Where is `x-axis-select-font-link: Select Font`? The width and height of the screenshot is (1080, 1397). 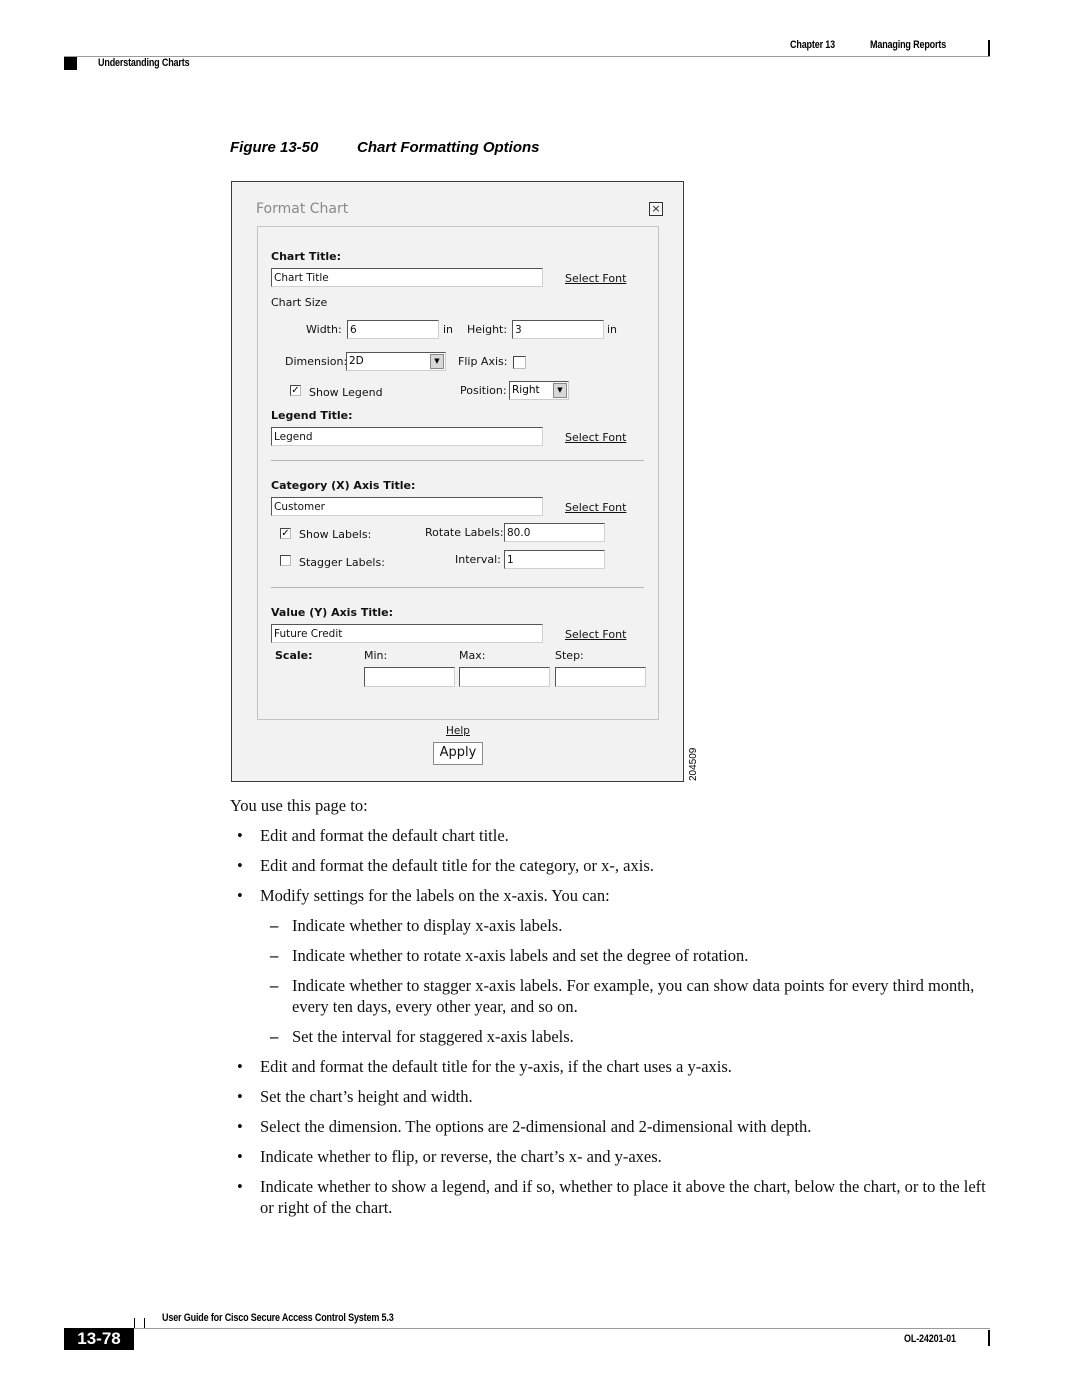 x-axis-select-font-link: Select Font is located at coordinates (595, 507).